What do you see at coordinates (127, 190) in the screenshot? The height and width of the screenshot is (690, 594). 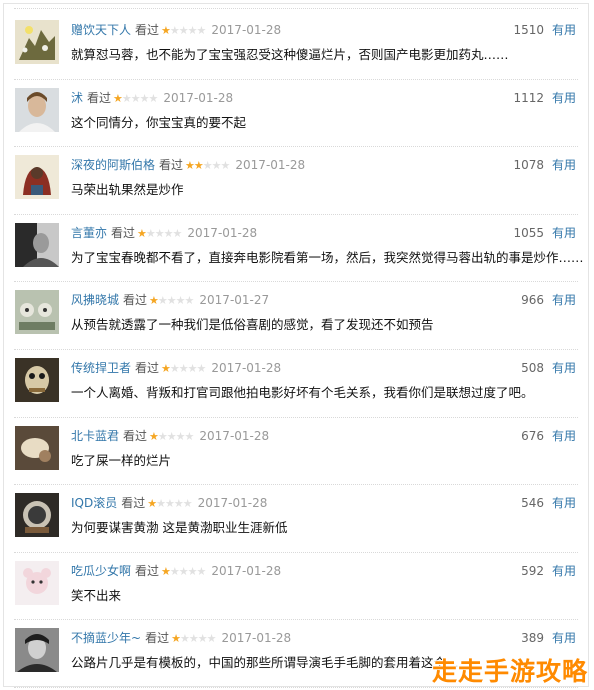 I see `comment-text: 马荣出轨果然是炒作` at bounding box center [127, 190].